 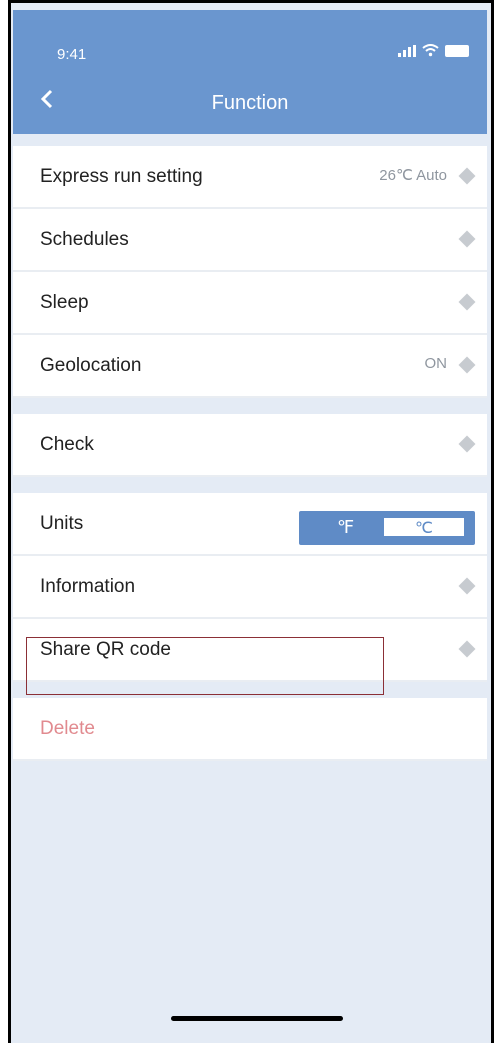 What do you see at coordinates (88, 586) in the screenshot?
I see `information-label: Information` at bounding box center [88, 586].